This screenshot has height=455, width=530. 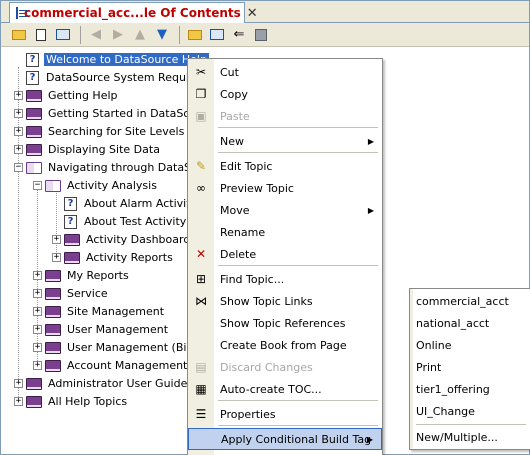 I want to click on menu-item-label: Rename, so click(x=243, y=232).